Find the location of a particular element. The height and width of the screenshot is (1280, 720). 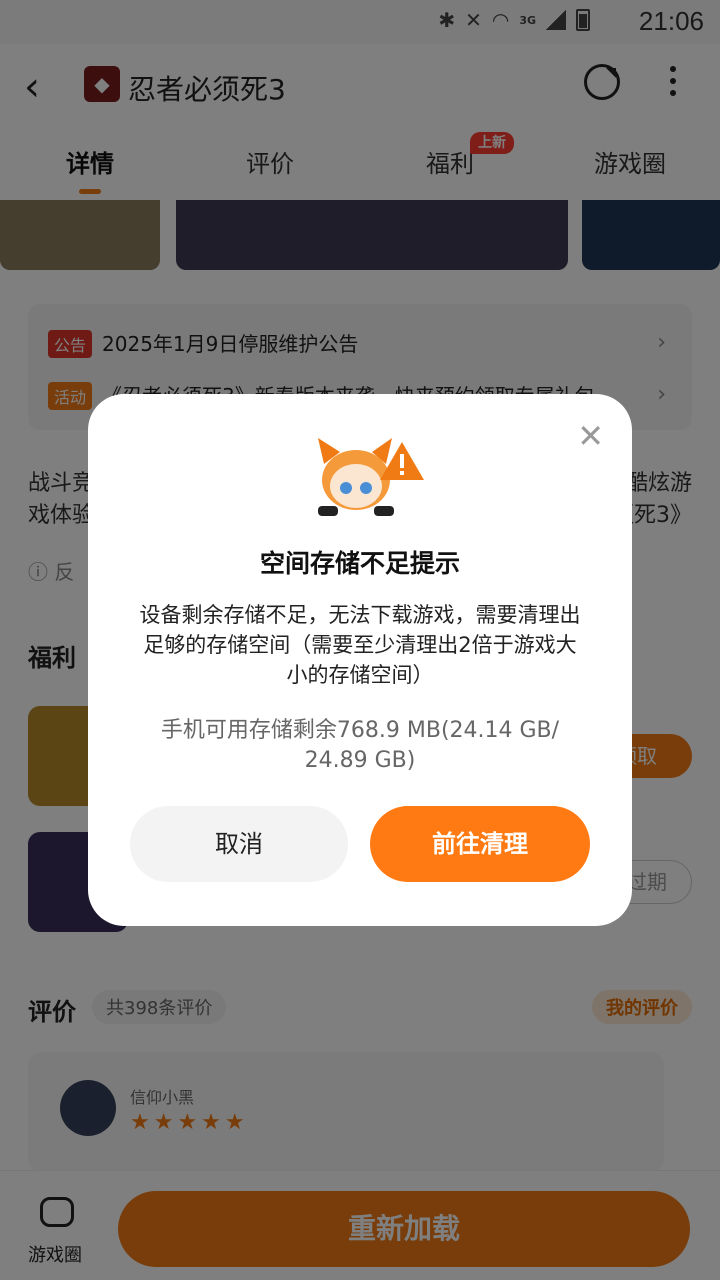

storage-info: 手机可用存储剩余768.9 MB(24.14 GB/ 24.89 GB) is located at coordinates (360, 745).